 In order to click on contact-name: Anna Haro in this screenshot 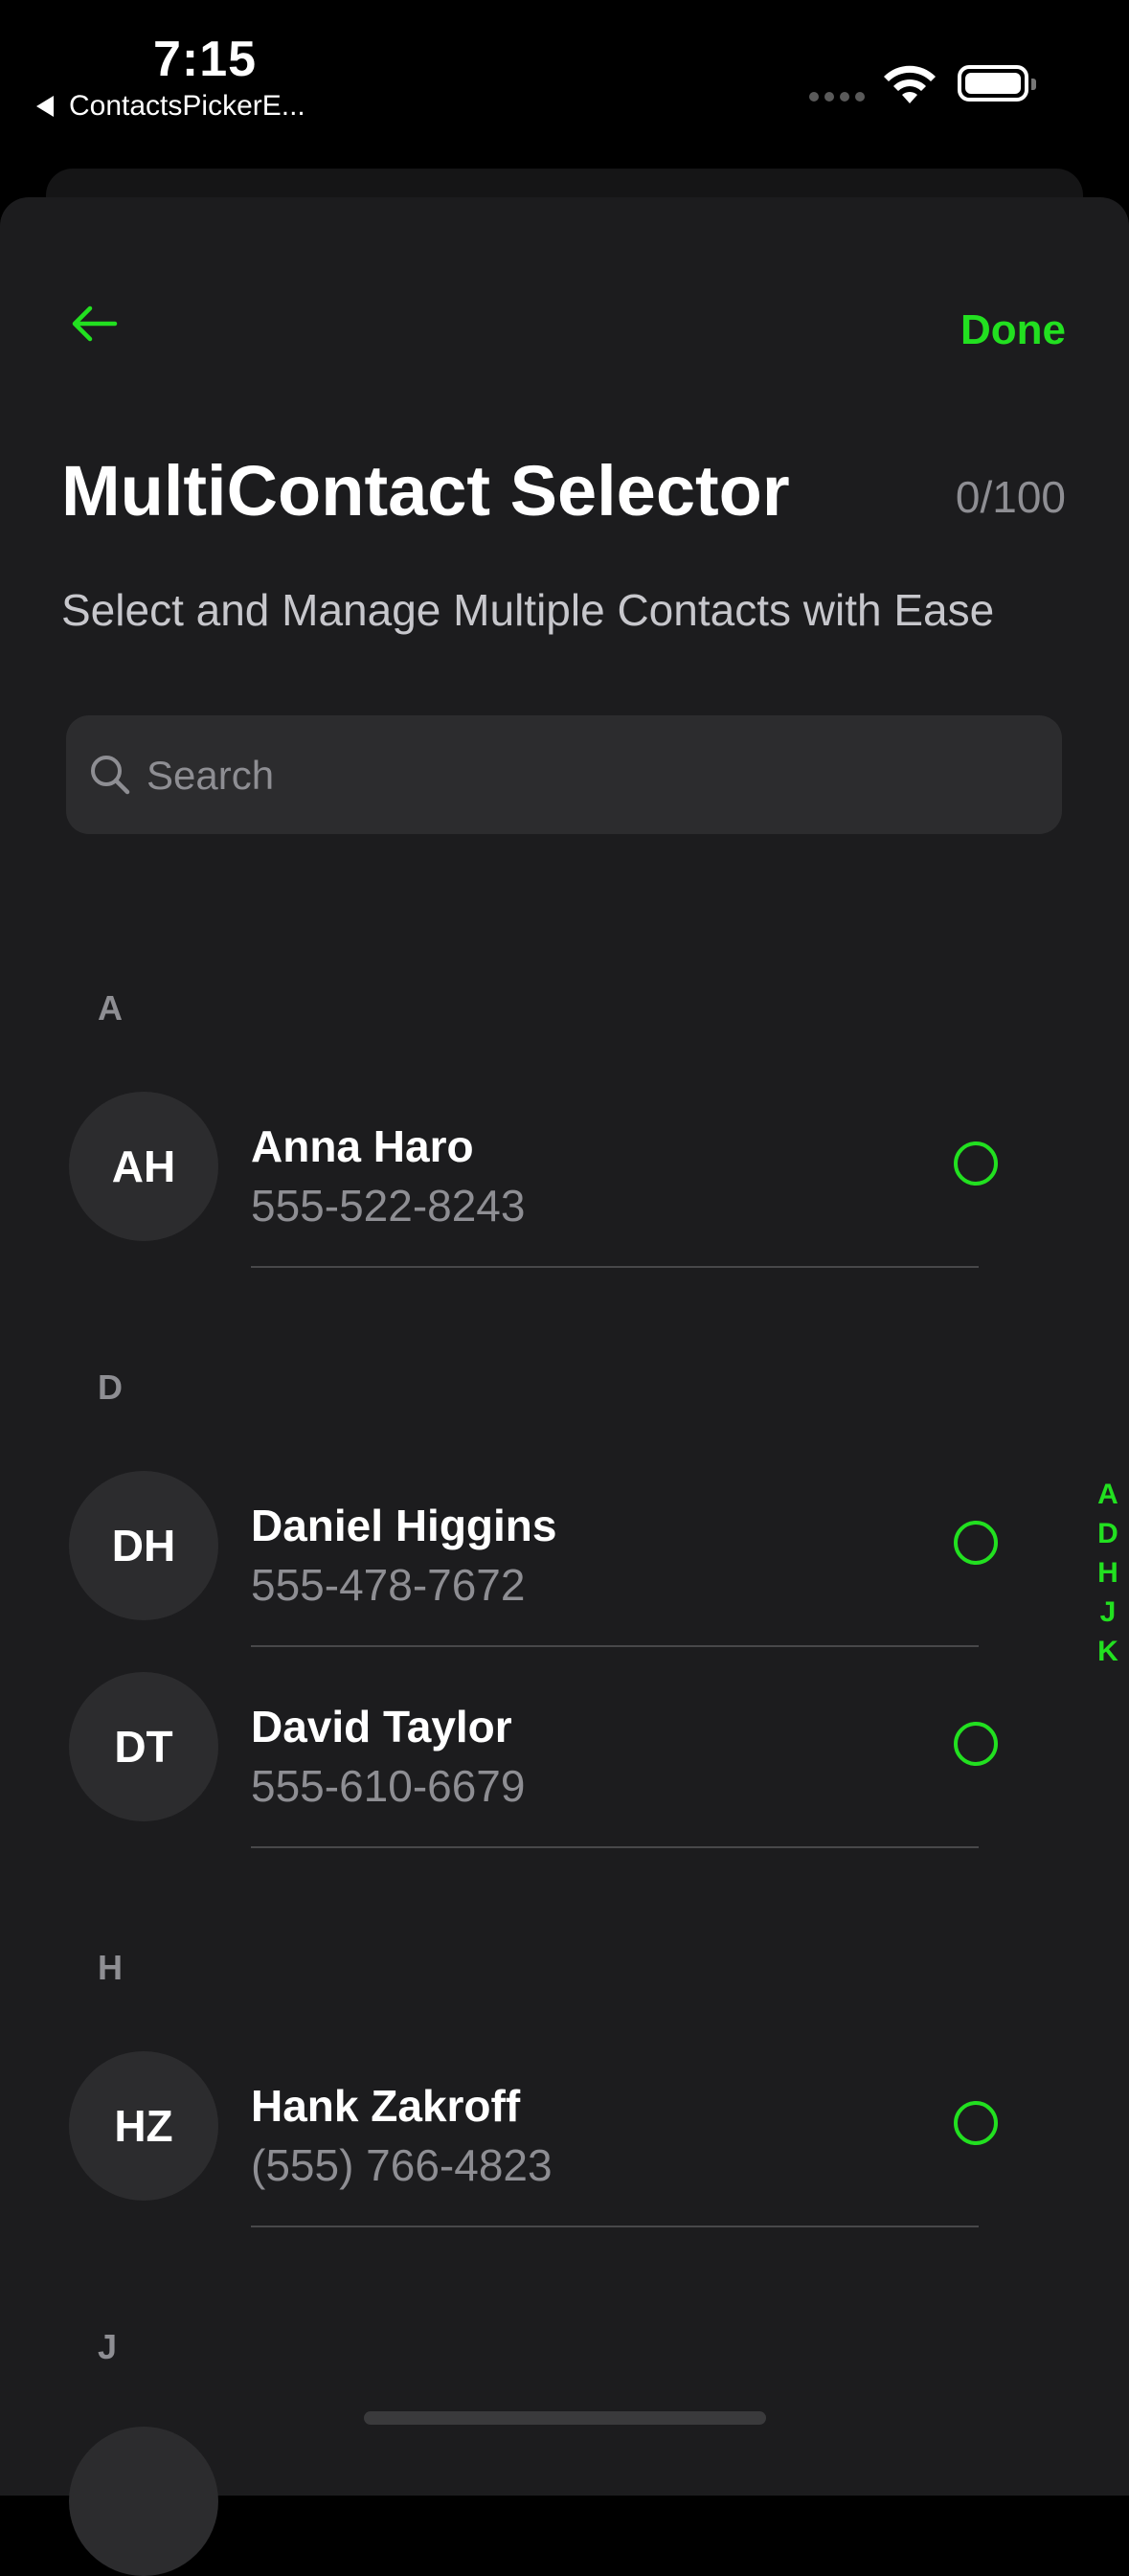, I will do `click(362, 1146)`.